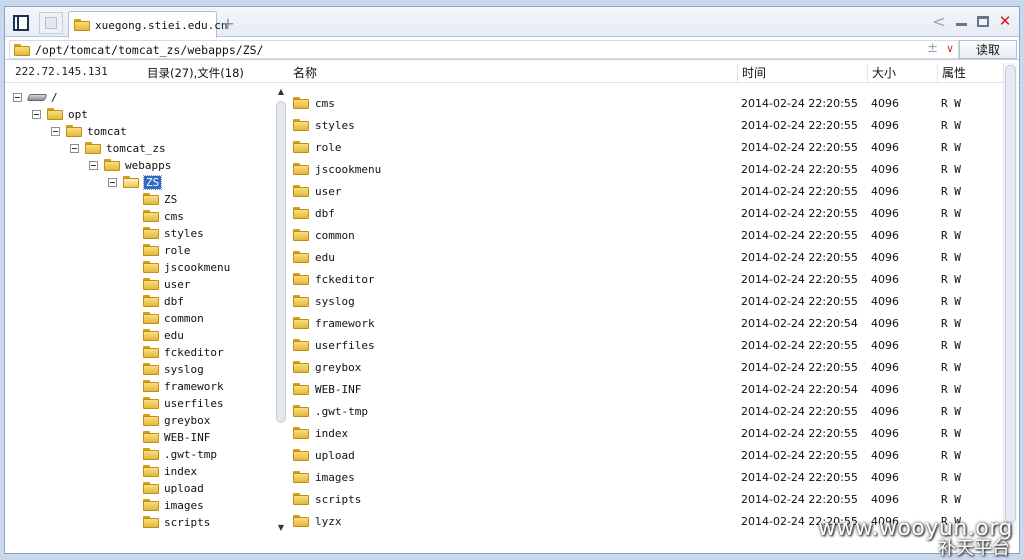  What do you see at coordinates (176, 522) in the screenshot?
I see `tree-node: scripts` at bounding box center [176, 522].